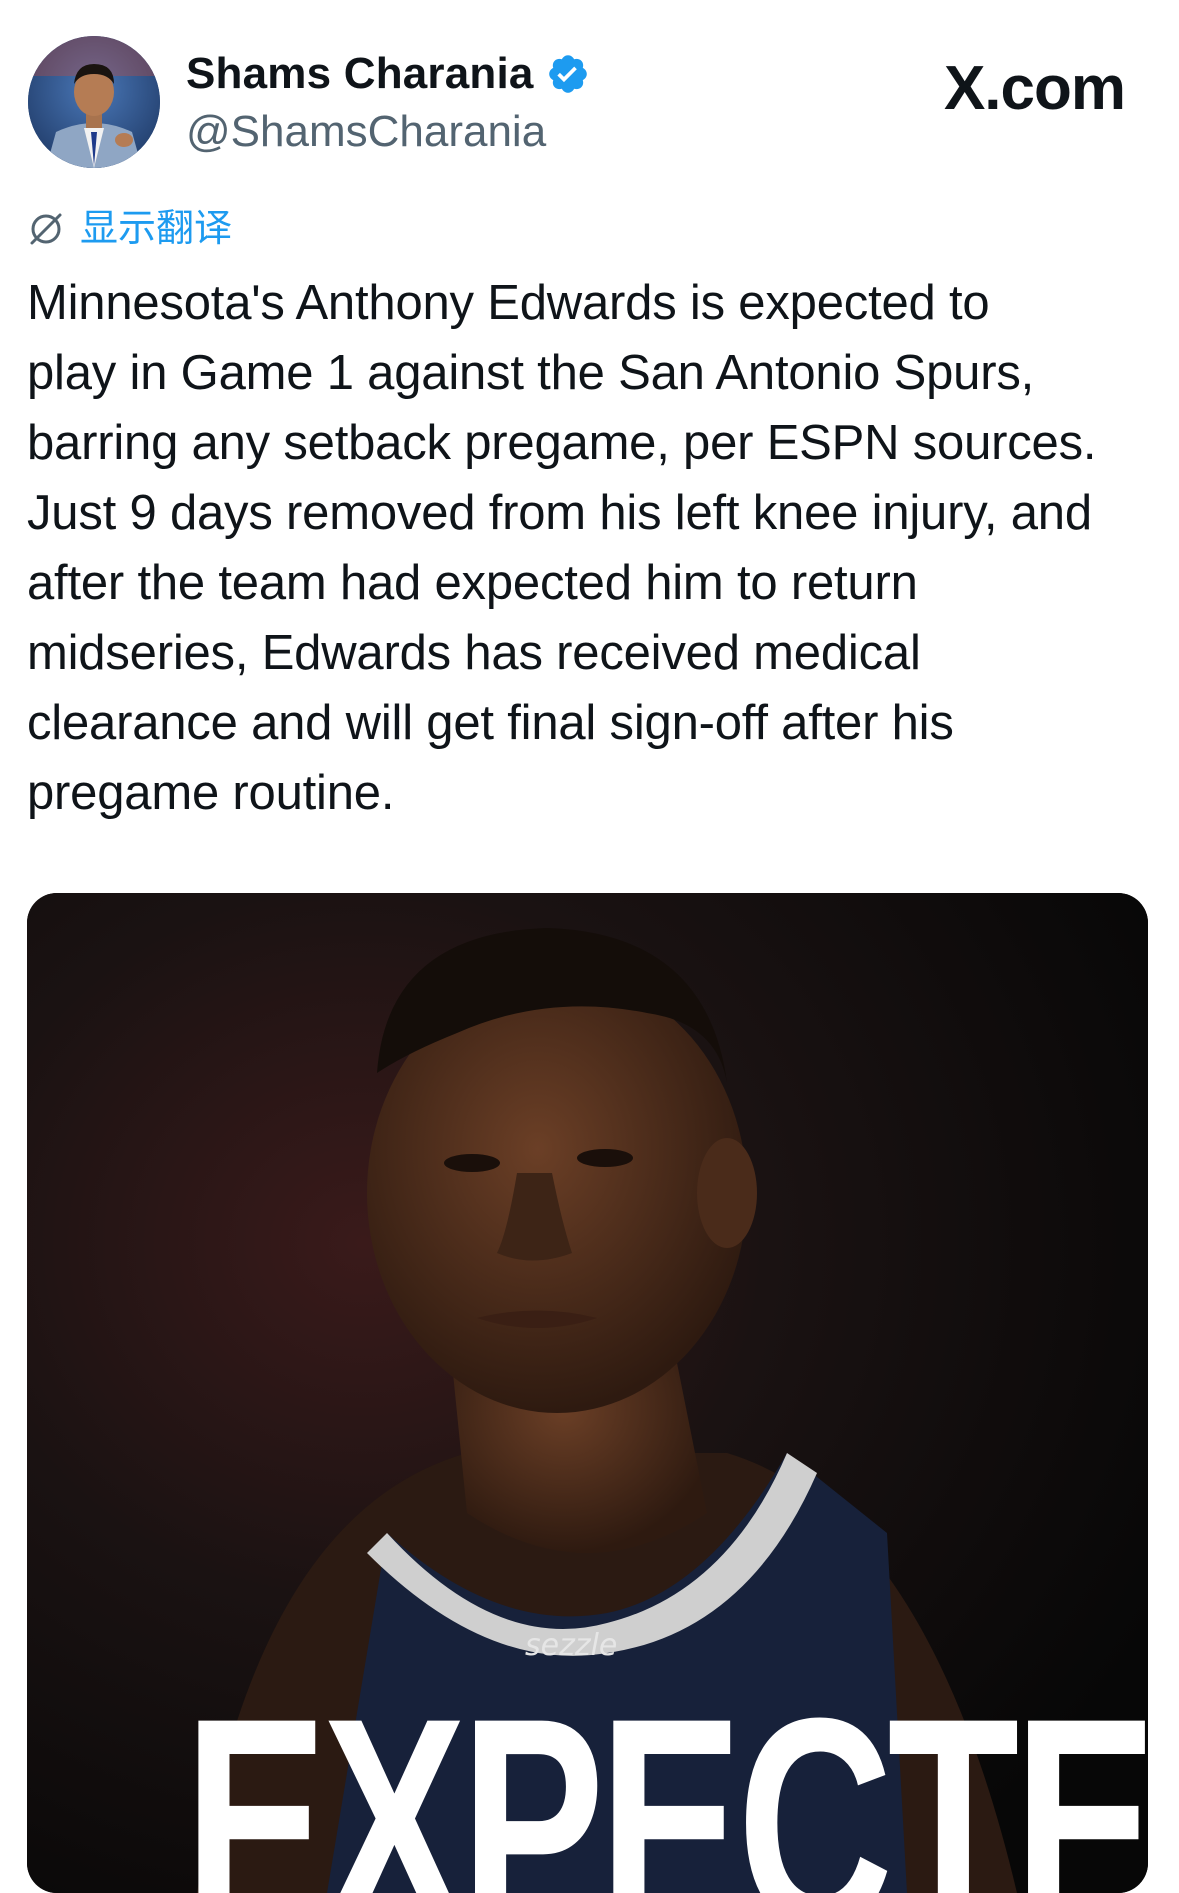 Image resolution: width=1179 pixels, height=1893 pixels. I want to click on author-display-name: Shams Charania, so click(360, 74).